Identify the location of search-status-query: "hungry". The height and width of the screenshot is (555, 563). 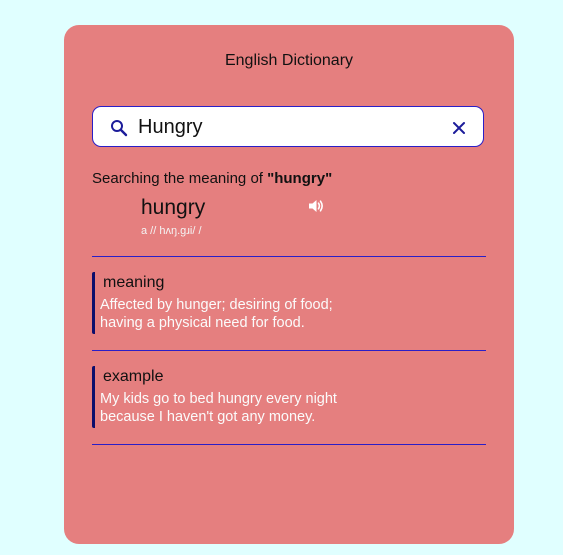
(300, 178).